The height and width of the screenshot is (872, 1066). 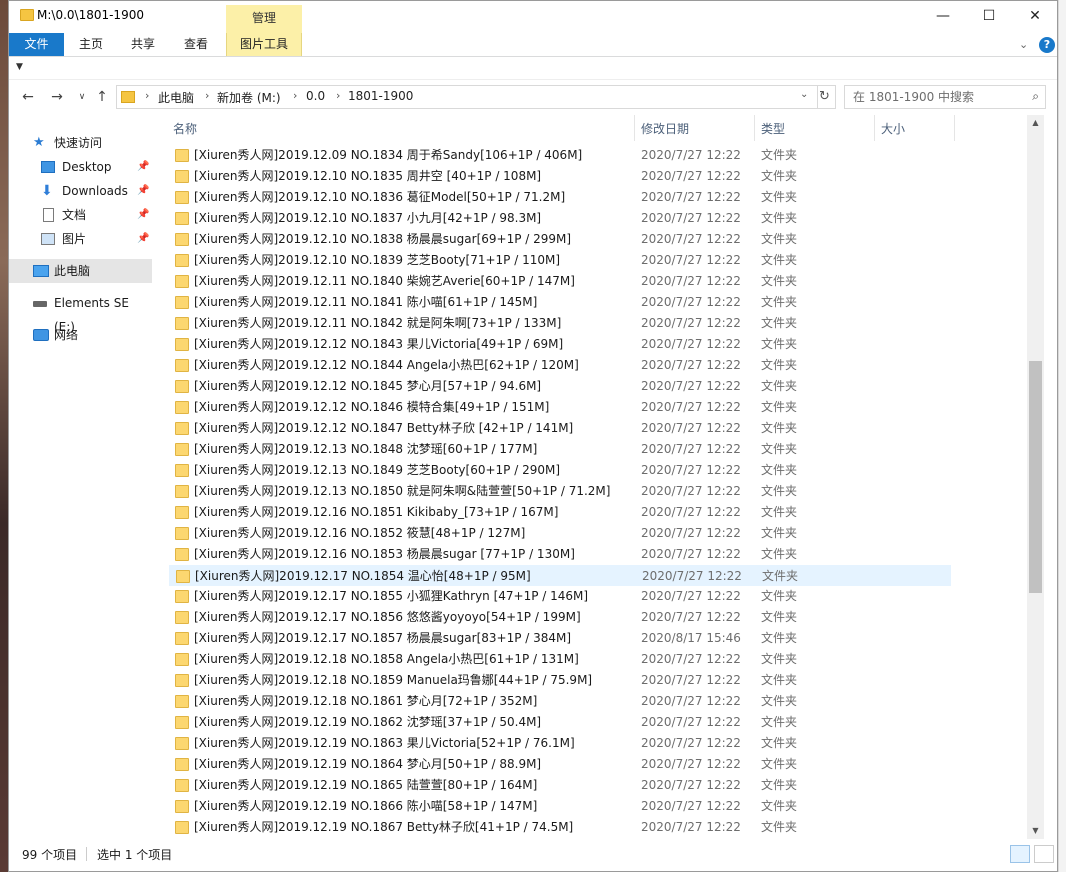 What do you see at coordinates (80, 215) in the screenshot?
I see `sidebar-item-documents: 文档 📌` at bounding box center [80, 215].